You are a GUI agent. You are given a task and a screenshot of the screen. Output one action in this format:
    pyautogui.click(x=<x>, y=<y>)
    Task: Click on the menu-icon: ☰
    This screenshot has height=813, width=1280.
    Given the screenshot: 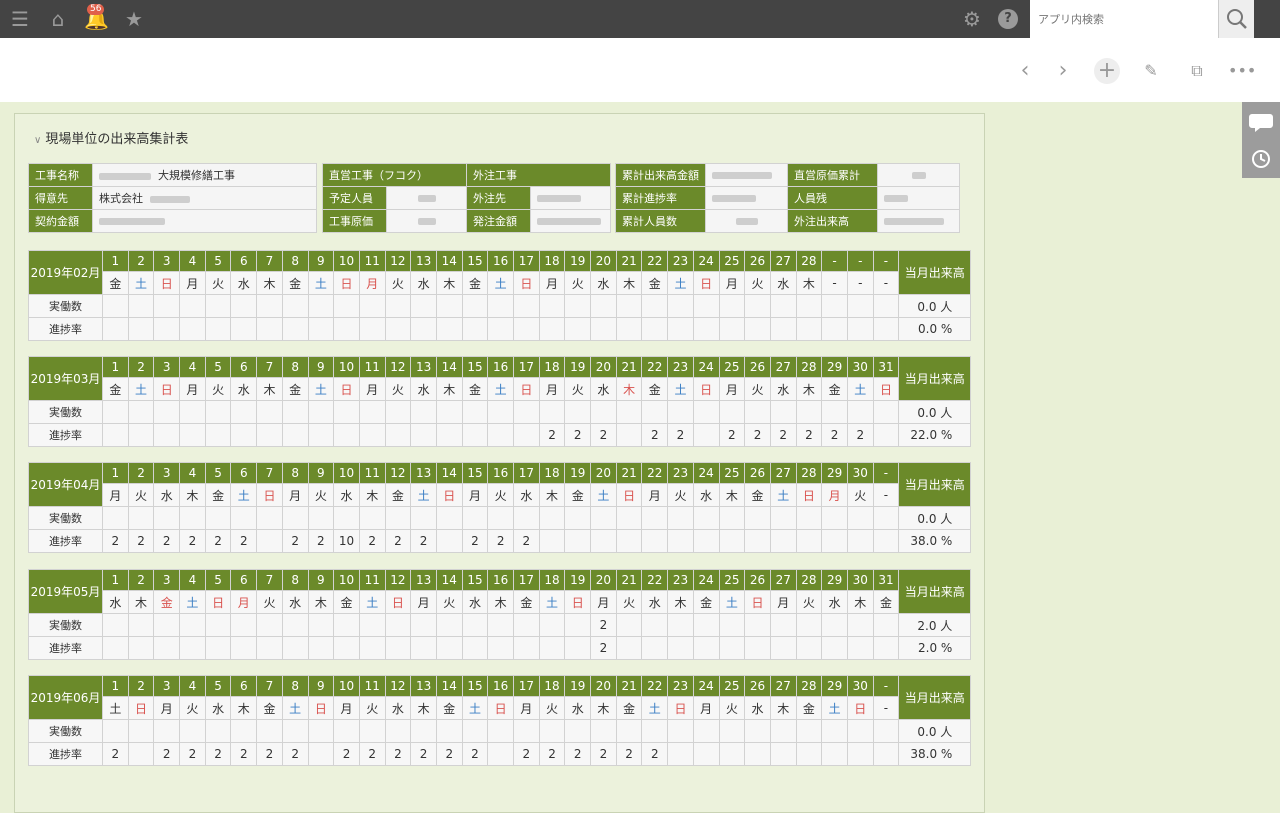 What is the action you would take?
    pyautogui.click(x=20, y=19)
    